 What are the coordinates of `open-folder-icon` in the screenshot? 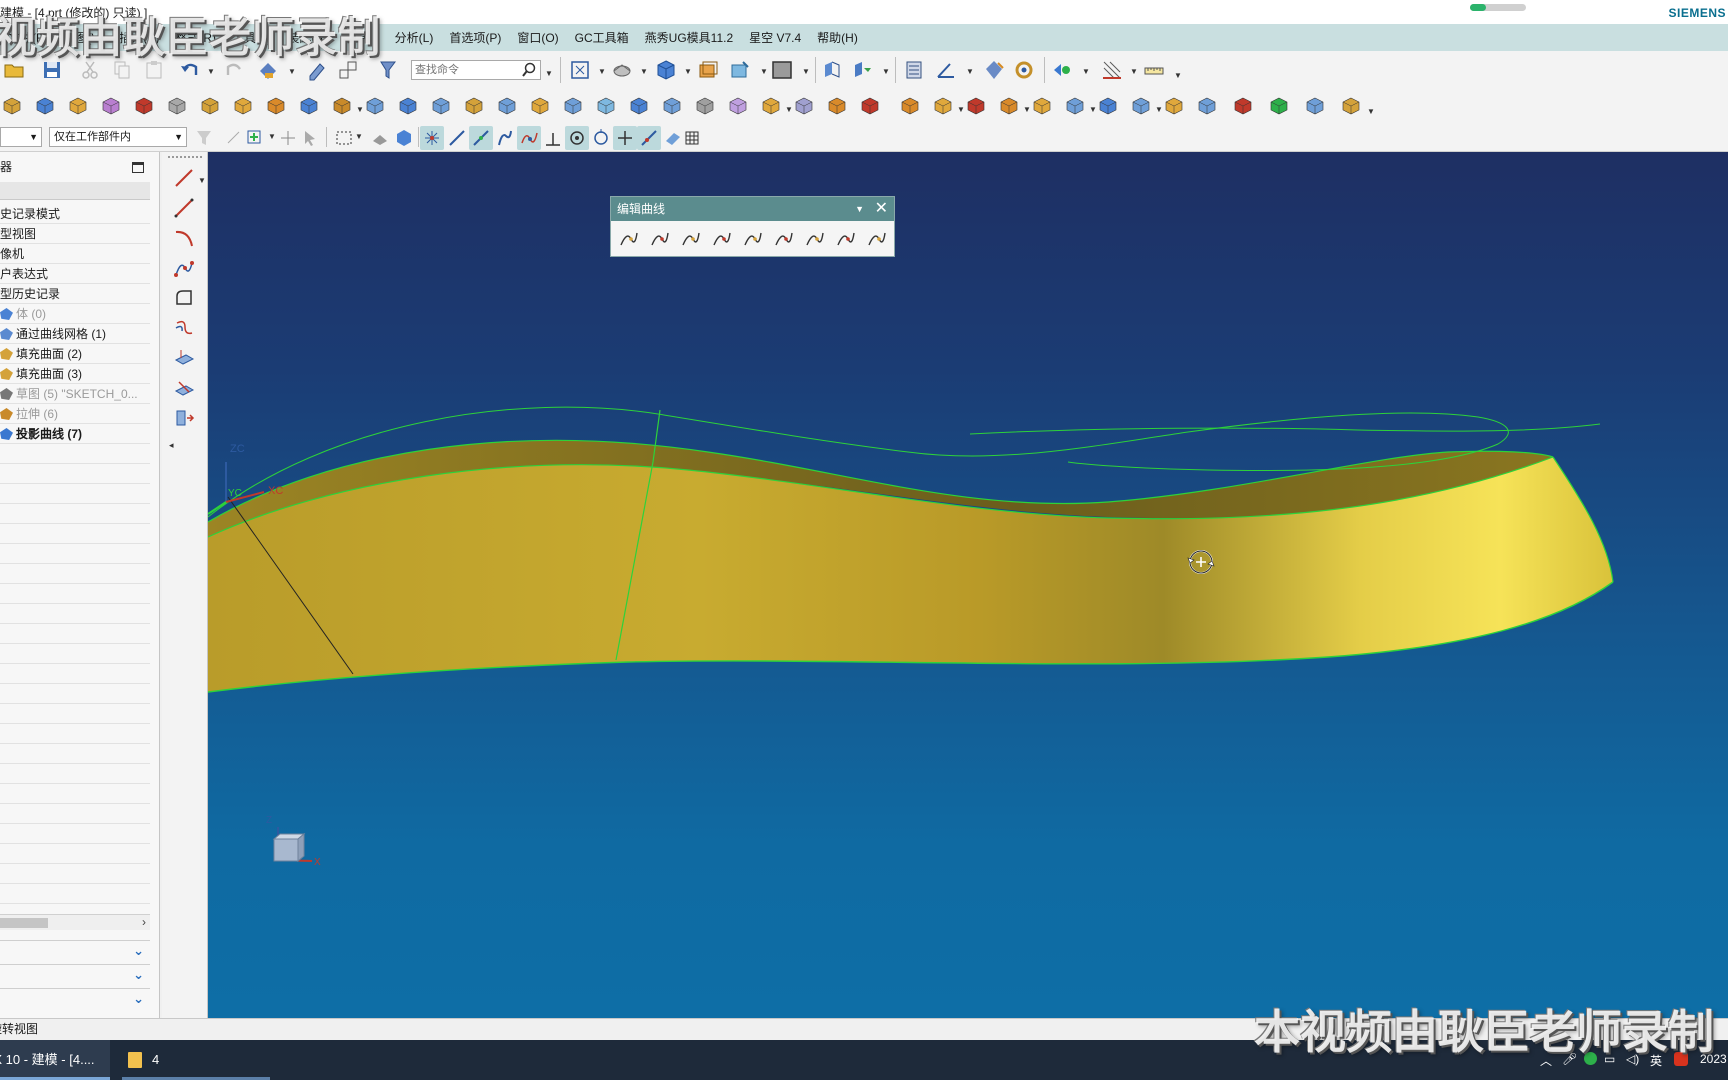 It's located at (14, 70).